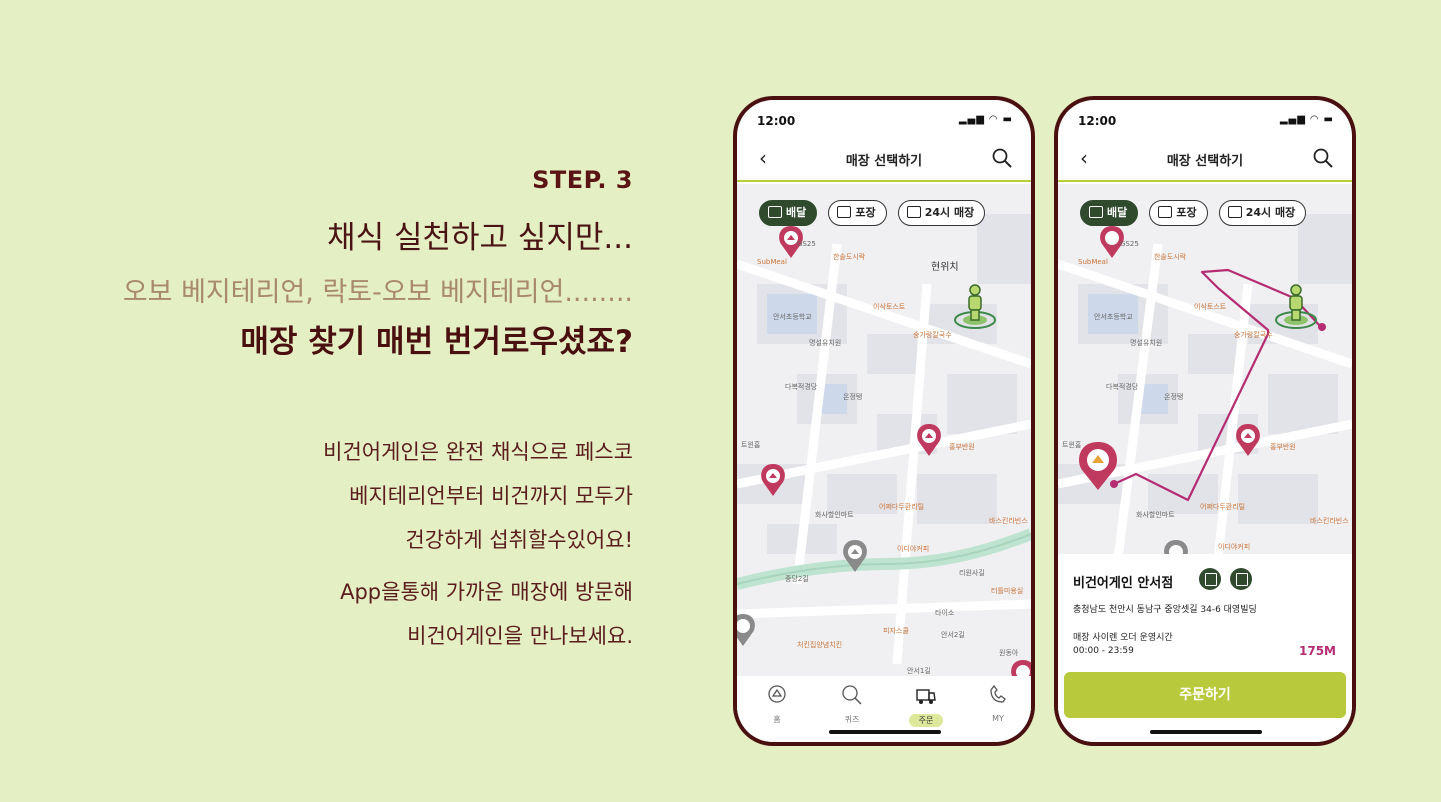 The image size is (1441, 802). Describe the element at coordinates (1103, 651) in the screenshot. I see `hours-value: 00:00 - 23:59` at that location.